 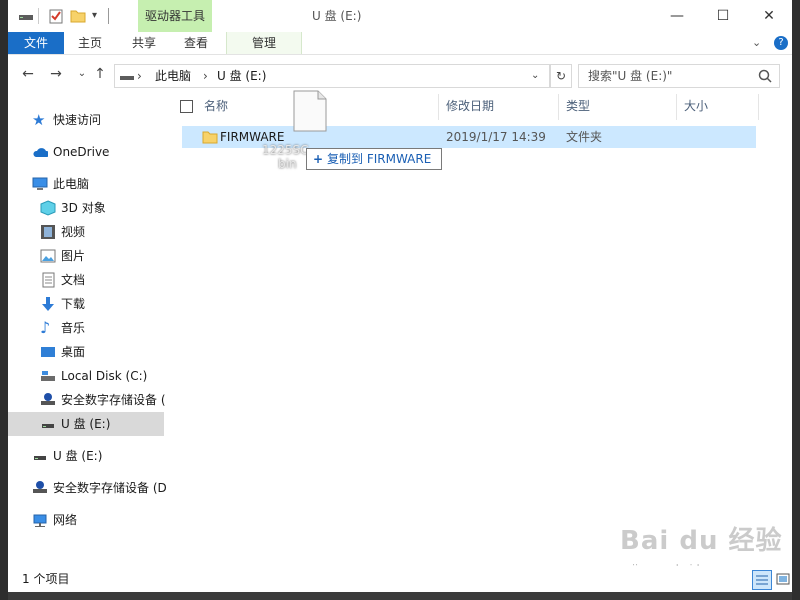 I want to click on nav-item-3d-objects: 3D 对象, so click(x=86, y=208).